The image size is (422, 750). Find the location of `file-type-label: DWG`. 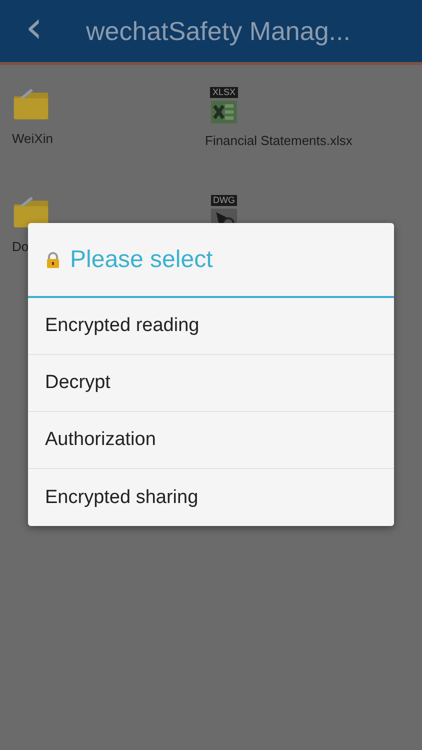

file-type-label: DWG is located at coordinates (224, 200).